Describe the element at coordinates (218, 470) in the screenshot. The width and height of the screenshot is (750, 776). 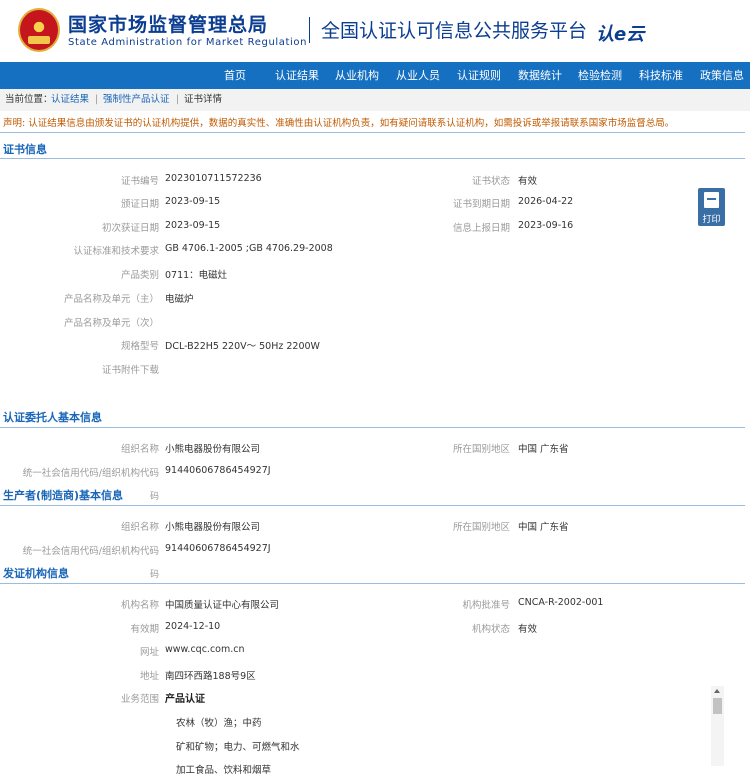
I see `value-client-code: 91440606786454927J` at that location.